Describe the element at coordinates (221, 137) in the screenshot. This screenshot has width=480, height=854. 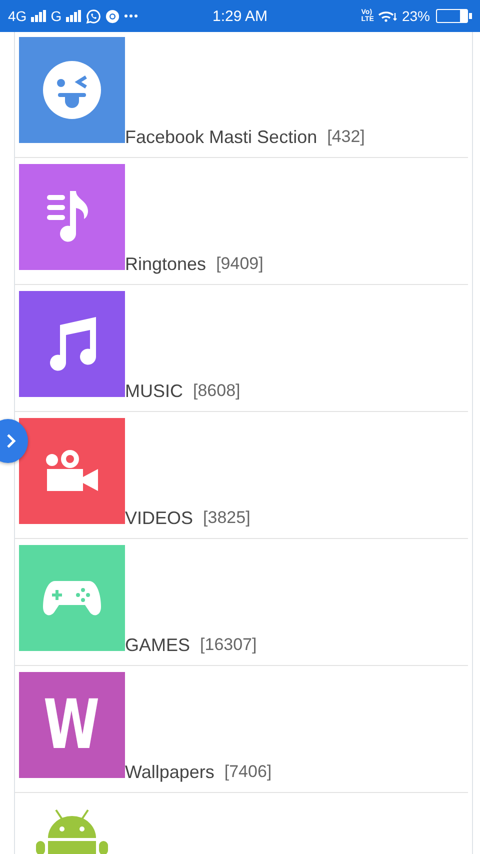
I see `category-title: Facebook Masti Section` at that location.